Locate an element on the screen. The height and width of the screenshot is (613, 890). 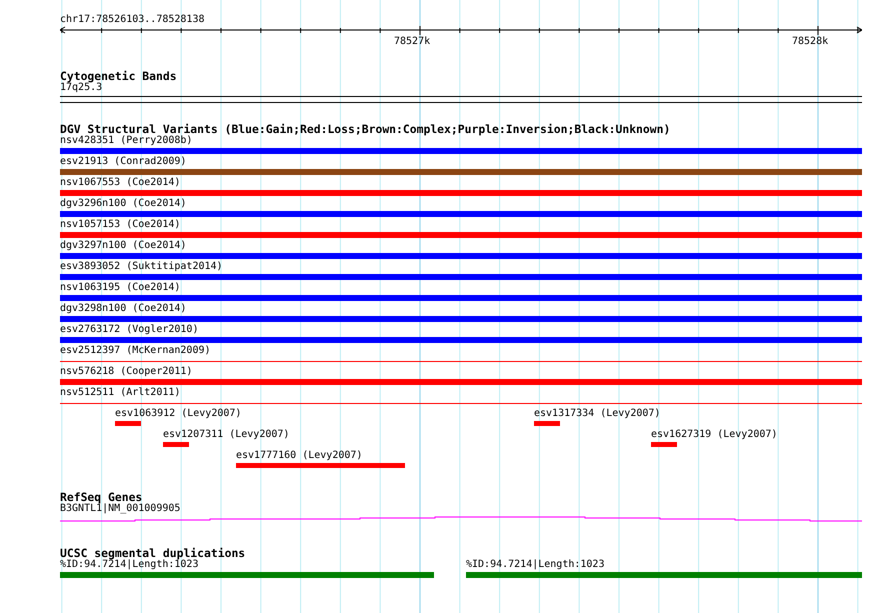
feature-label: esv1207311 (Levy2007) is located at coordinates (226, 435).